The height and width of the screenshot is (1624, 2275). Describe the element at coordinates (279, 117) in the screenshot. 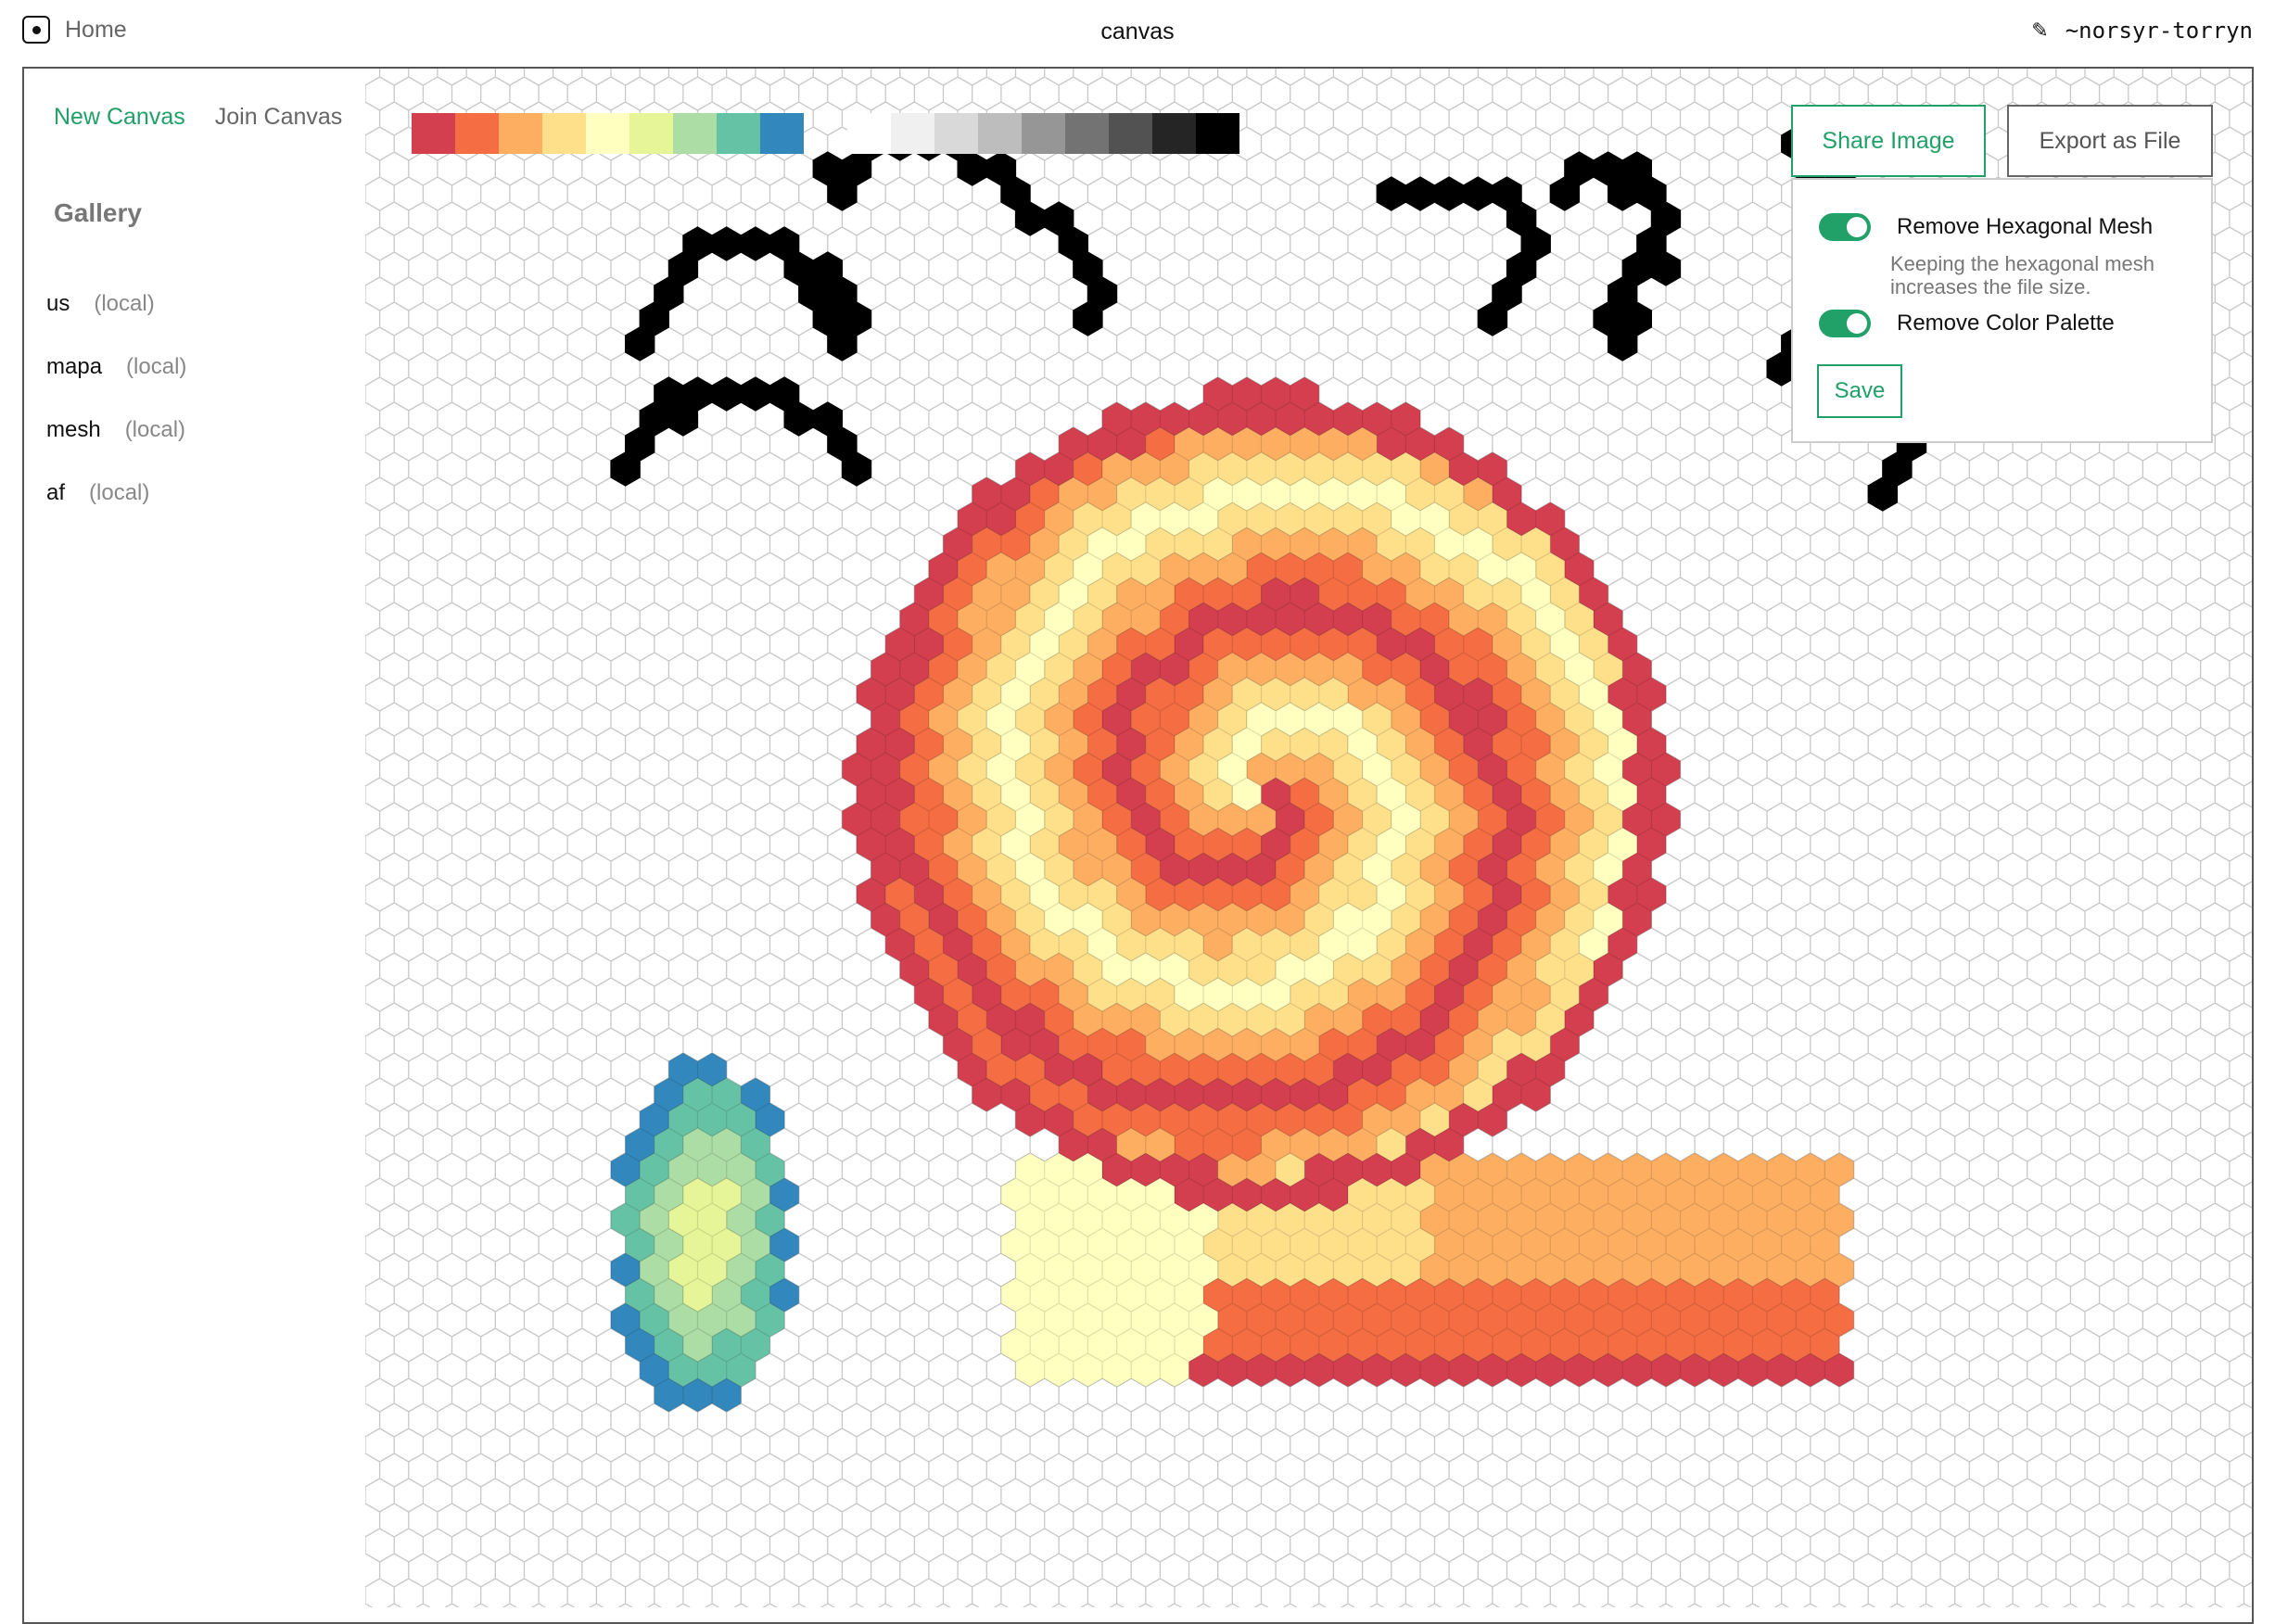

I see `join-canvas-link: Join Canvas` at that location.